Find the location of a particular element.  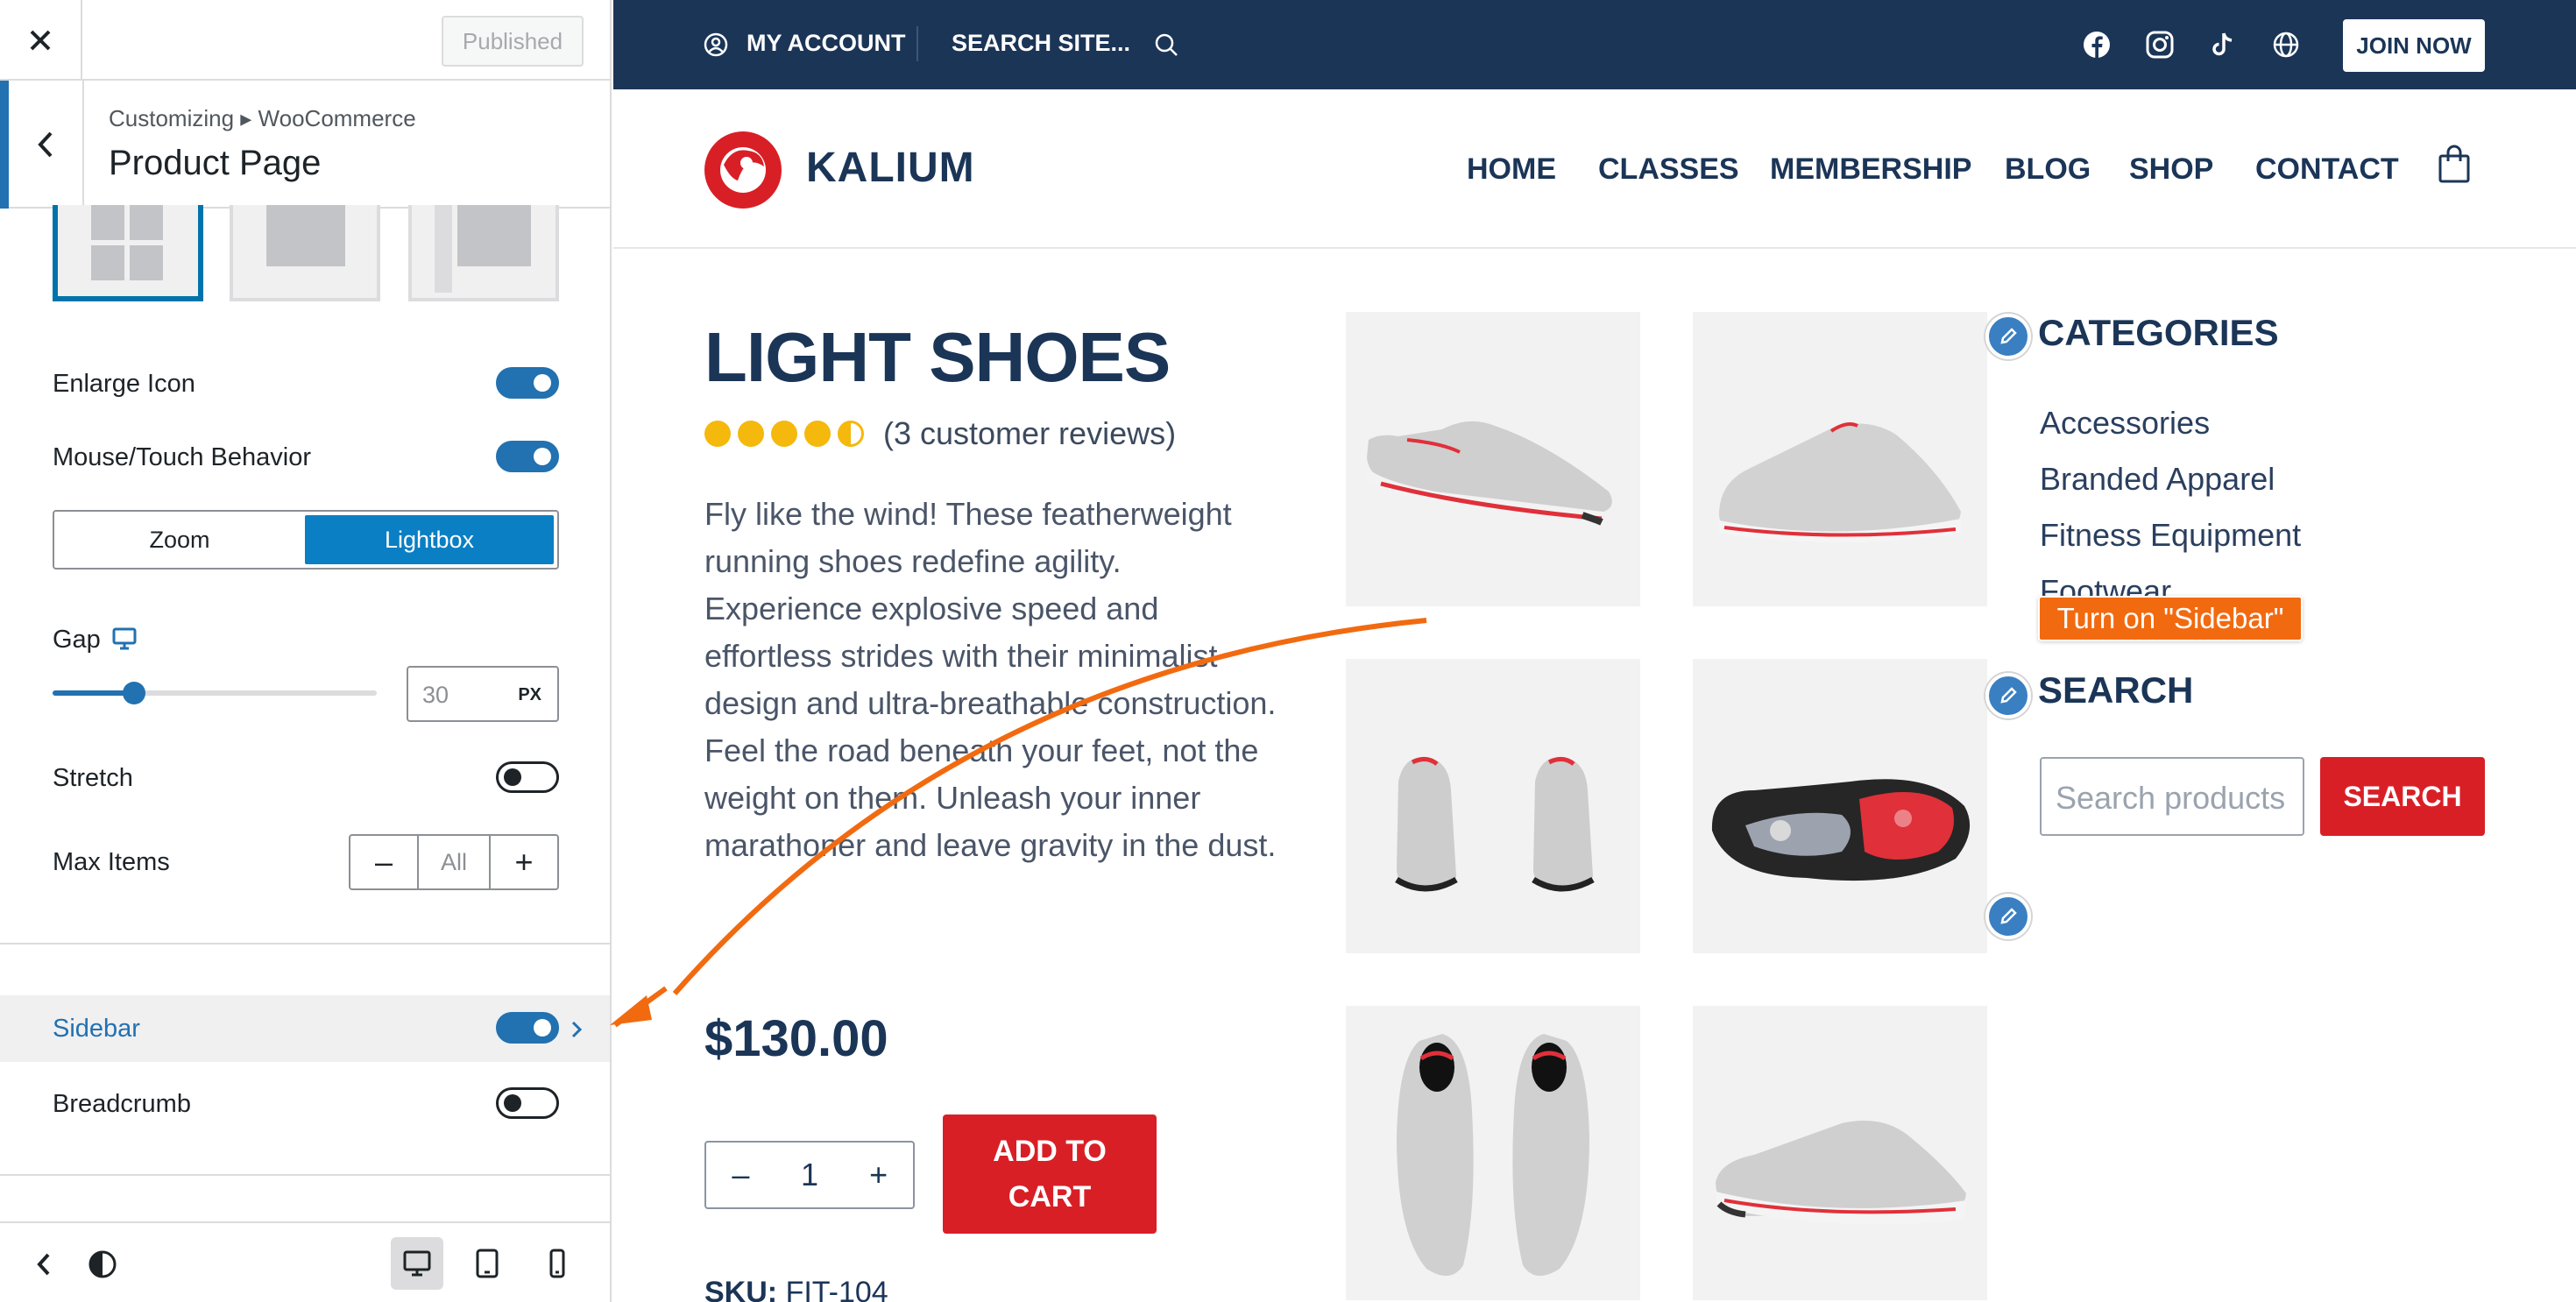

max-items-value: All is located at coordinates (454, 862).